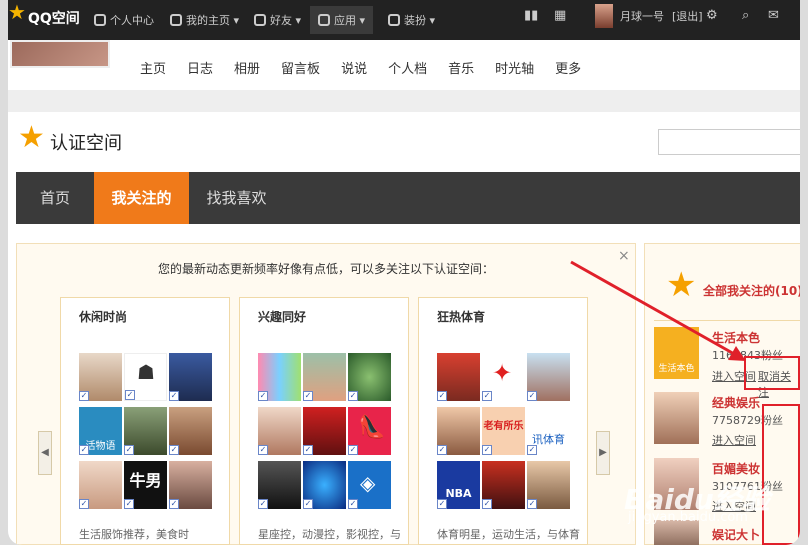  What do you see at coordinates (658, 310) in the screenshot?
I see `annotation-arrow` at bounding box center [658, 310].